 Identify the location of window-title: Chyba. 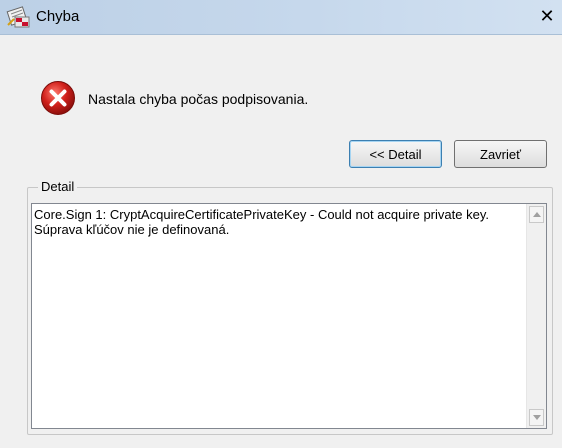
(58, 16).